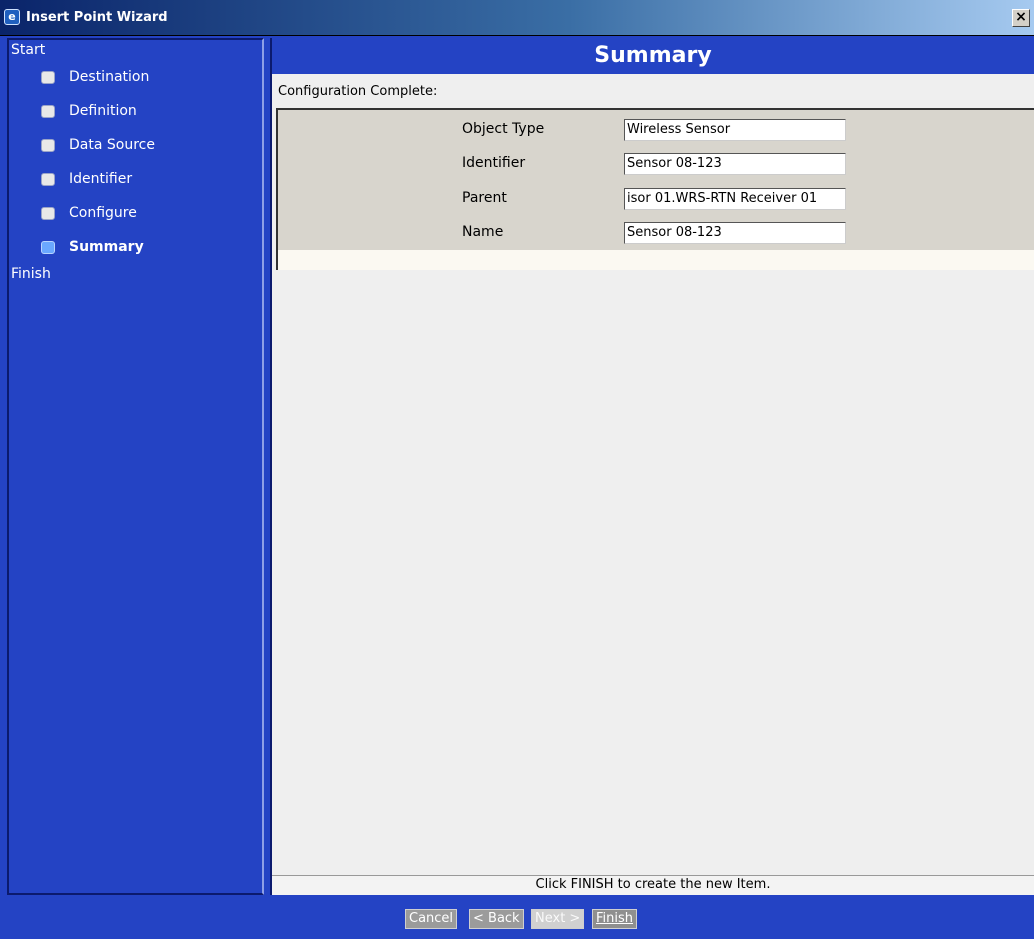 This screenshot has width=1034, height=939. Describe the element at coordinates (431, 919) in the screenshot. I see `cancel-button: Cancel` at that location.